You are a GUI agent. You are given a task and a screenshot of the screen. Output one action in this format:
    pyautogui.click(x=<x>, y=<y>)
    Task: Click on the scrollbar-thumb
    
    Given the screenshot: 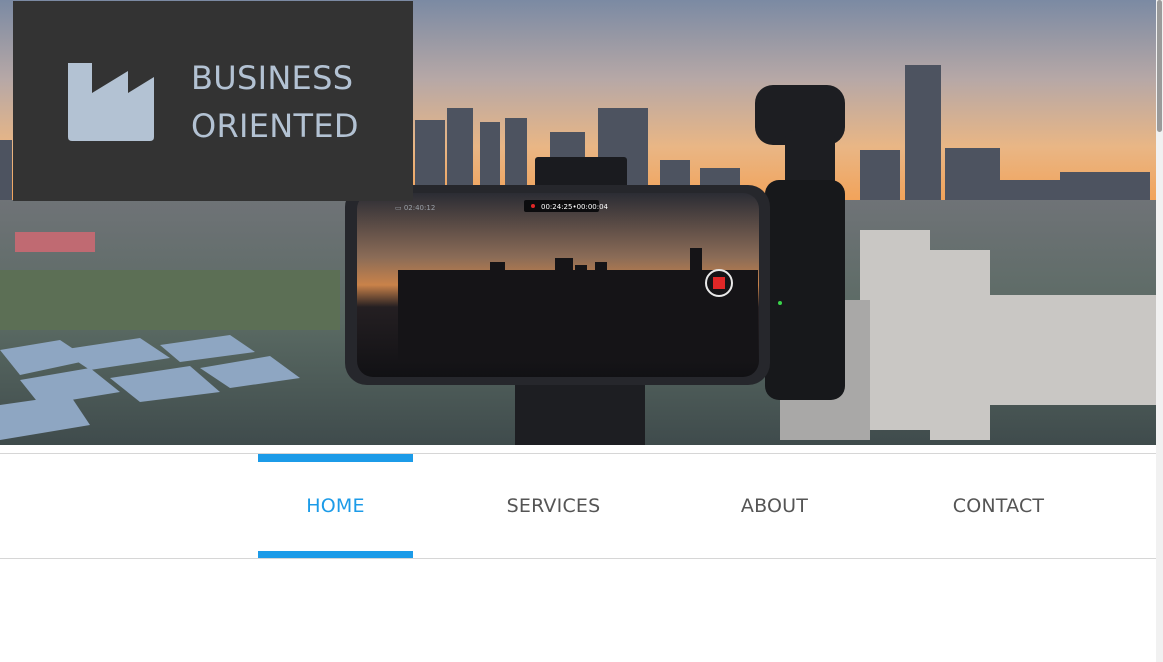 What is the action you would take?
    pyautogui.click(x=1159, y=66)
    